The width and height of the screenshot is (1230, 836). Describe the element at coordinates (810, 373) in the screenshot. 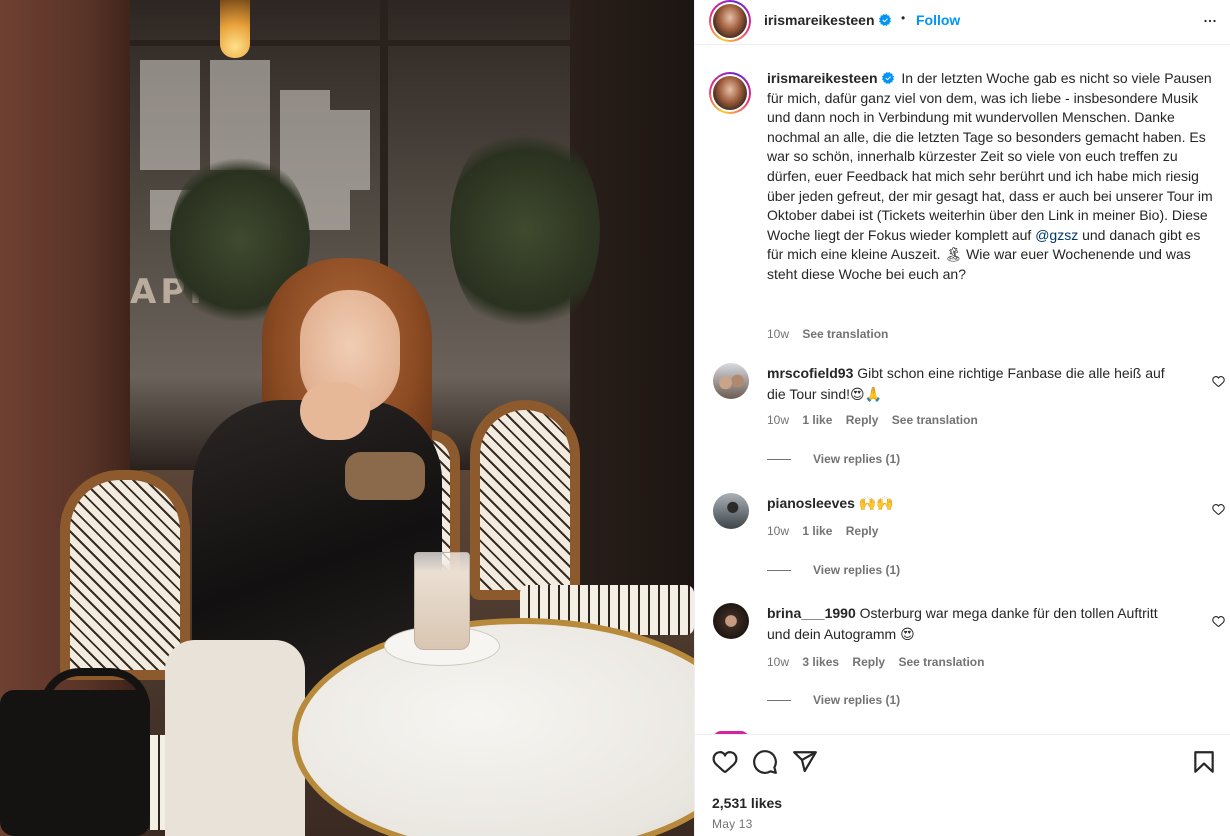

I see `comment-username: mrscofield93` at that location.